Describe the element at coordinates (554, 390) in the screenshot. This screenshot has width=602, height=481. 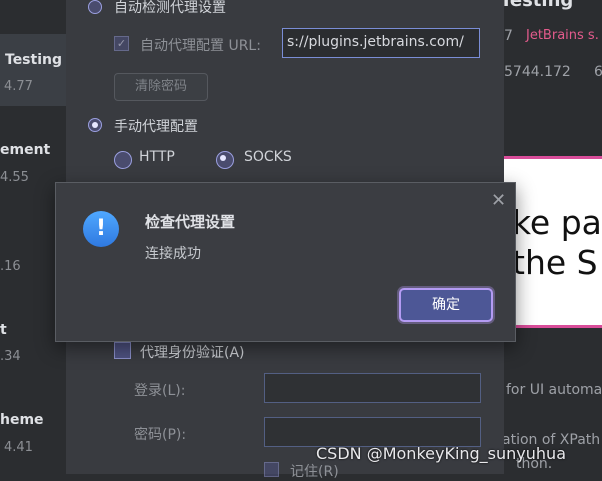
I see `plugin-description-line: for UI automa` at that location.